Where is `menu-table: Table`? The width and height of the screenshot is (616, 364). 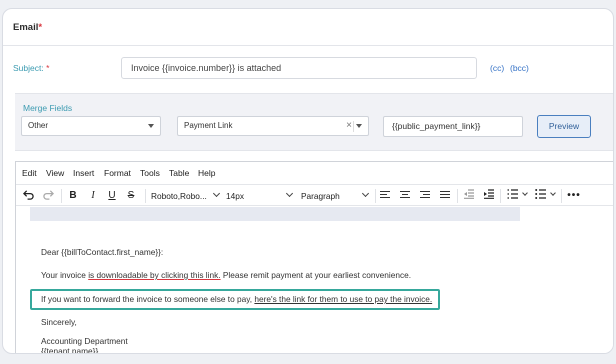 menu-table: Table is located at coordinates (179, 173).